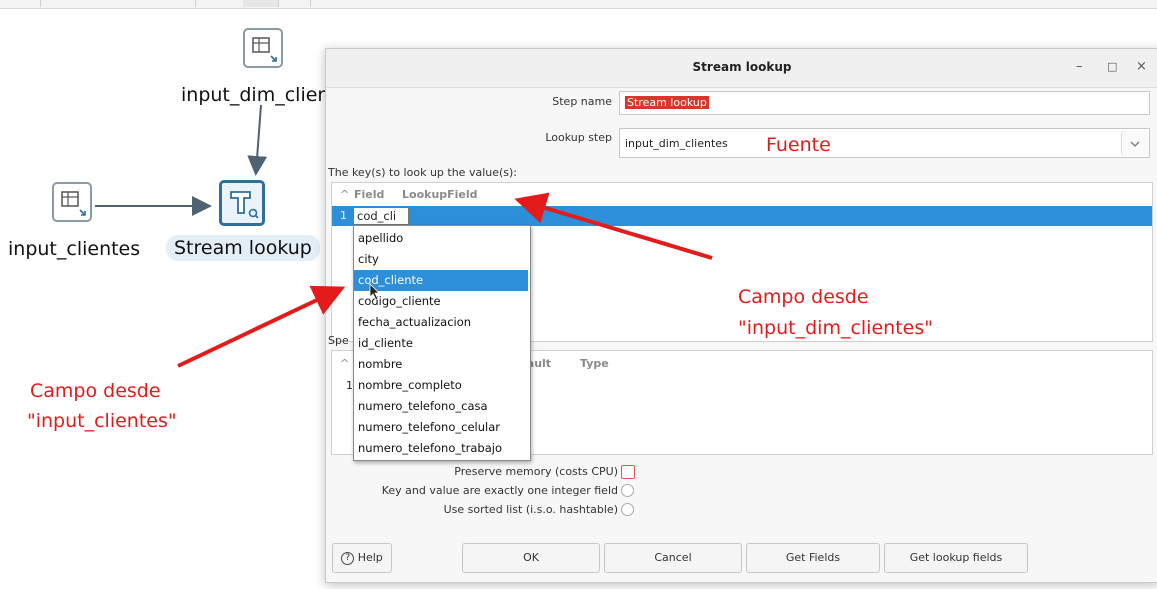 This screenshot has height=589, width=1157. I want to click on annotation-fuente: Fuente, so click(798, 145).